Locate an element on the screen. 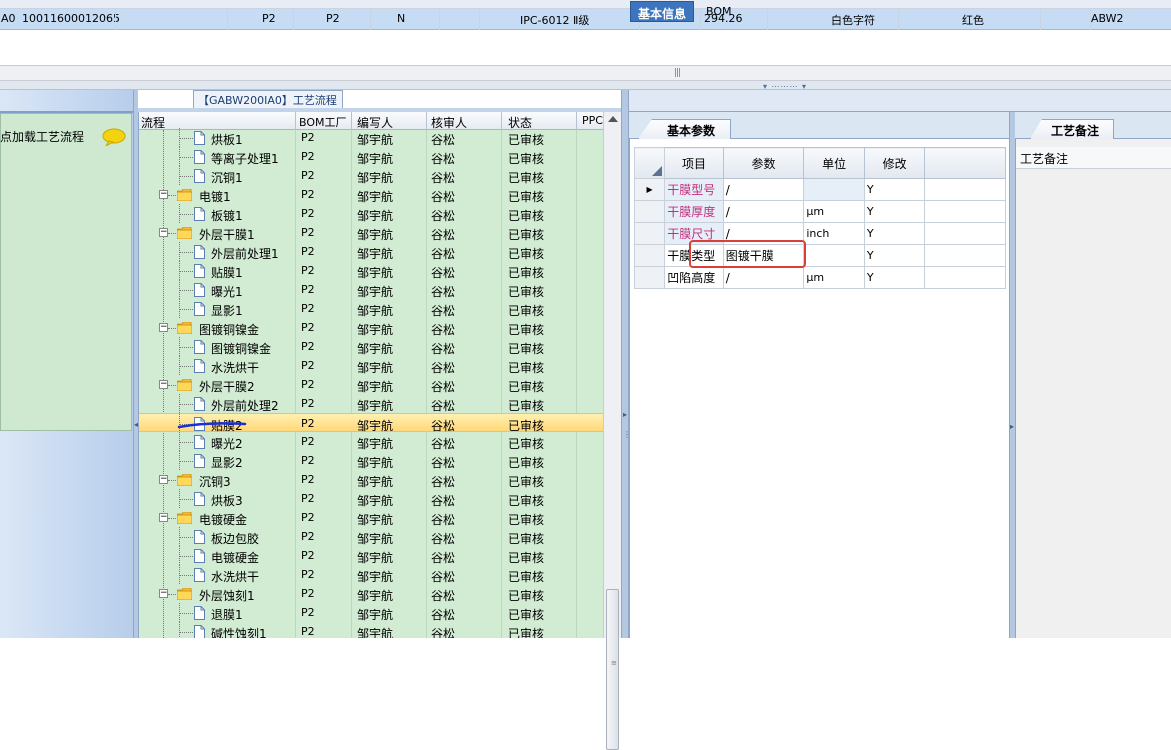  middle-splitter: ▸ ⋮ is located at coordinates (626, 364).